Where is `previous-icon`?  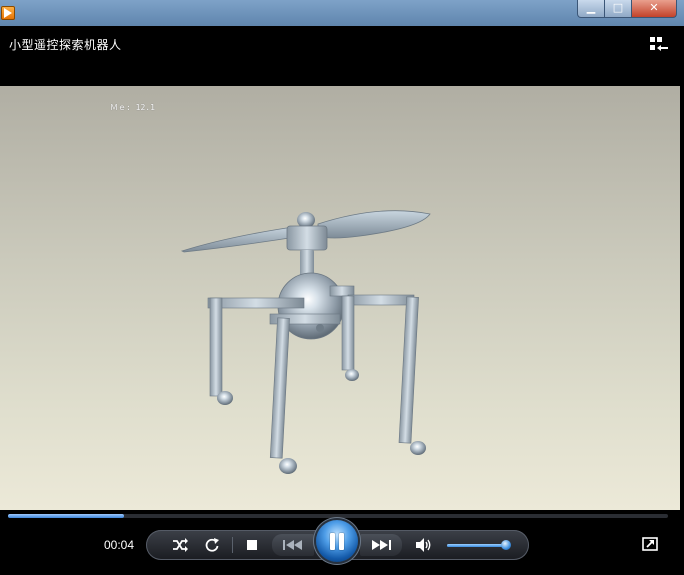 previous-icon is located at coordinates (292, 545).